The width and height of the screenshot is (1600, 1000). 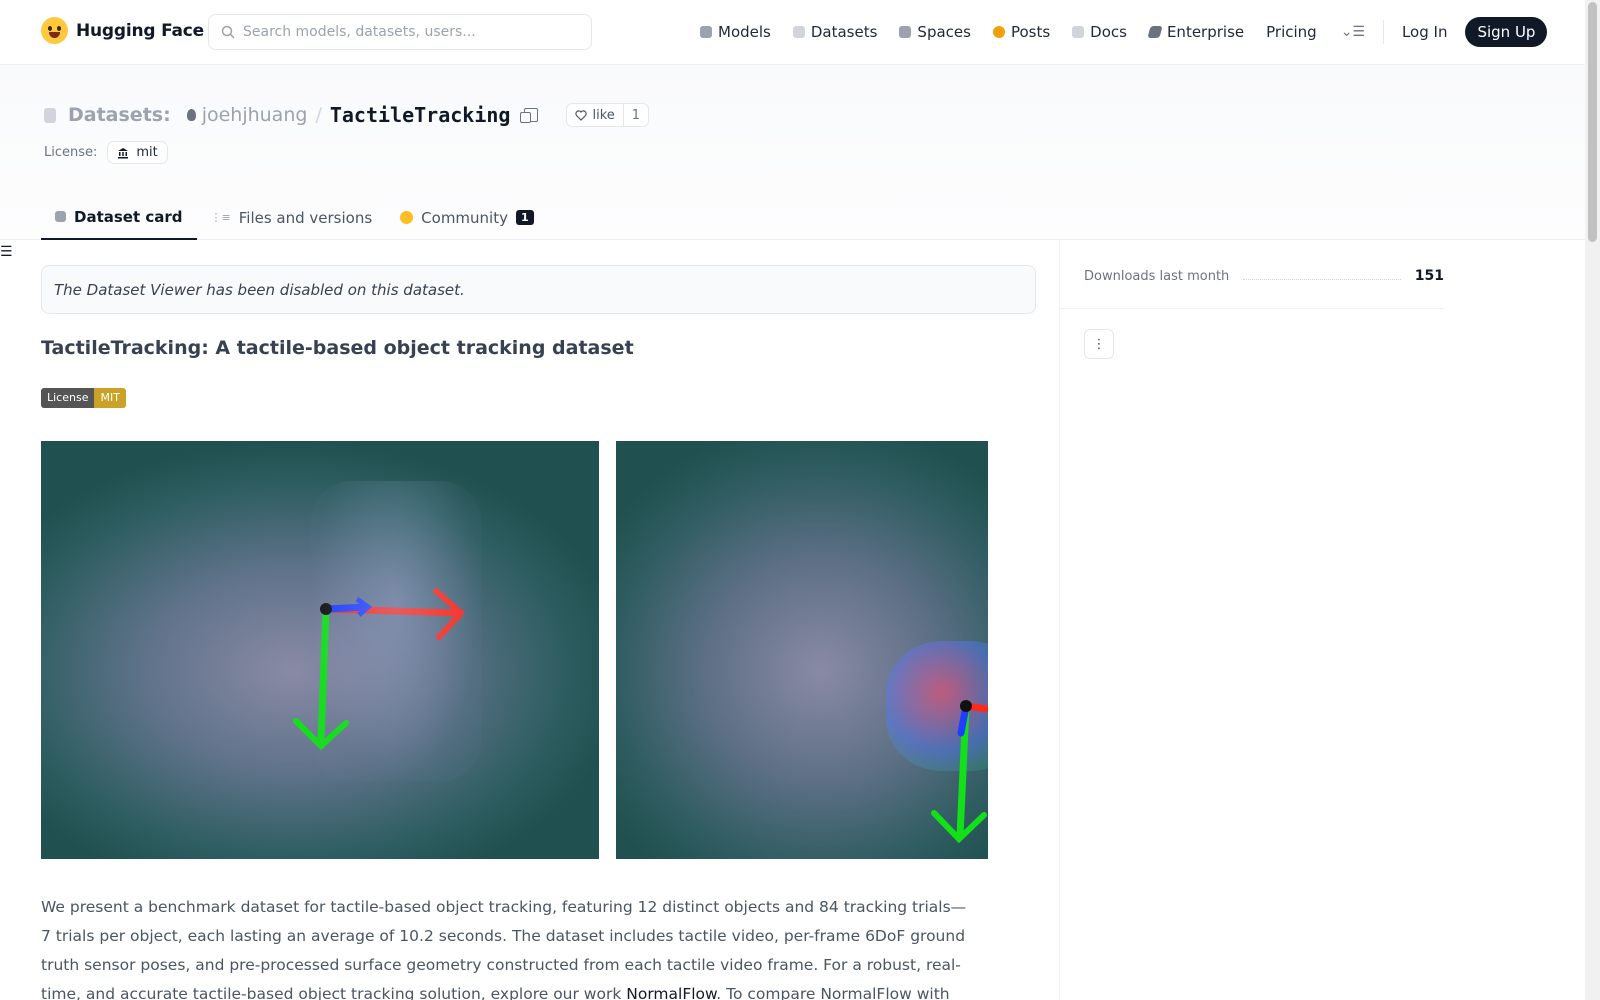 What do you see at coordinates (60, 216) in the screenshot?
I see `dataset-card-icon` at bounding box center [60, 216].